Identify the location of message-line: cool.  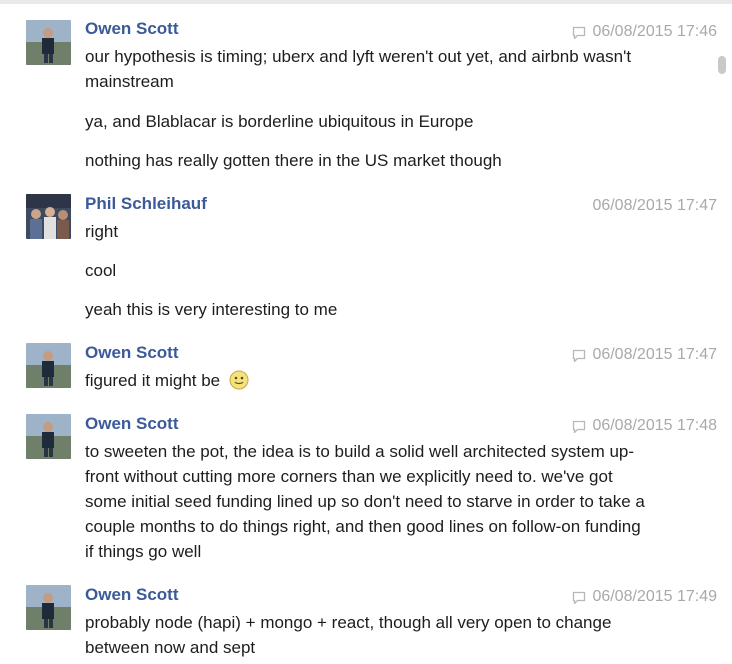
(101, 270).